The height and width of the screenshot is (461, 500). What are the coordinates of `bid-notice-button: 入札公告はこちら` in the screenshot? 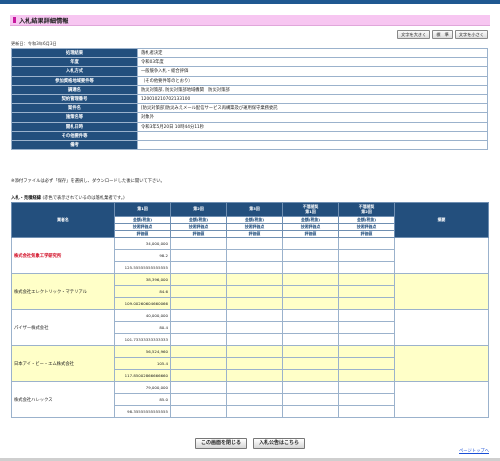 It's located at (279, 443).